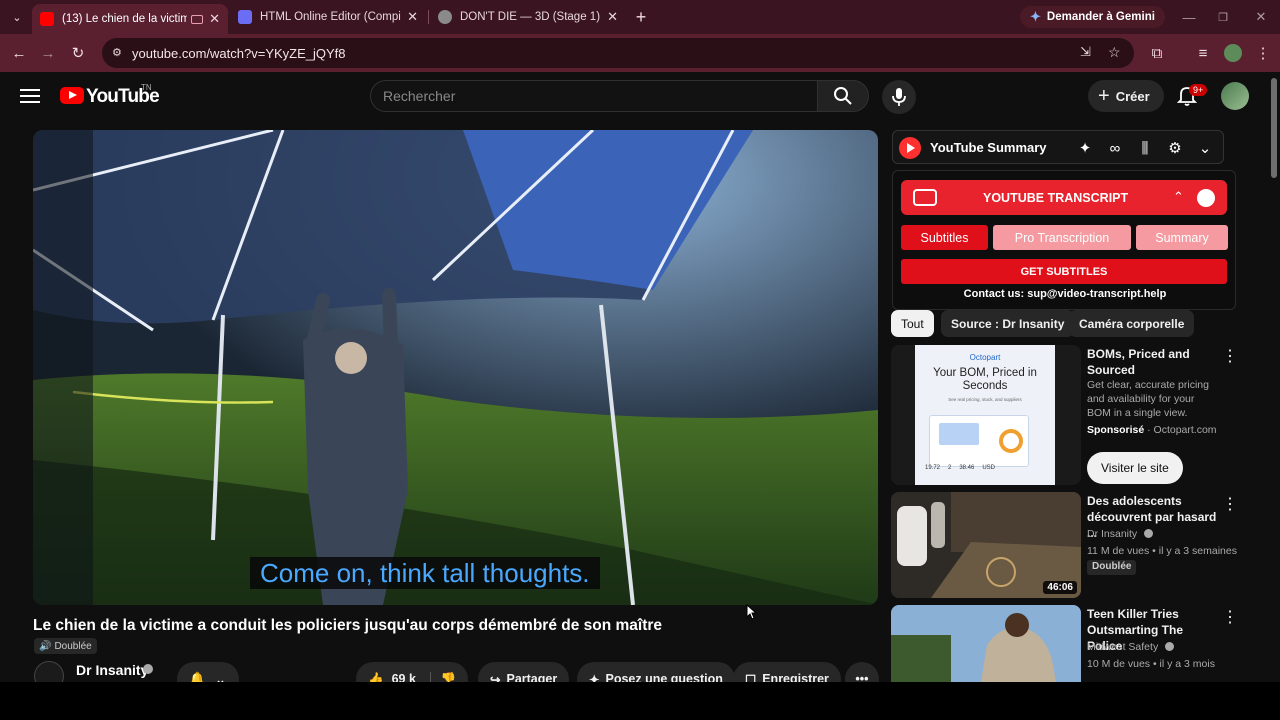 Image resolution: width=1280 pixels, height=720 pixels. Describe the element at coordinates (30, 96) in the screenshot. I see `hamburger-menu-icon` at that location.